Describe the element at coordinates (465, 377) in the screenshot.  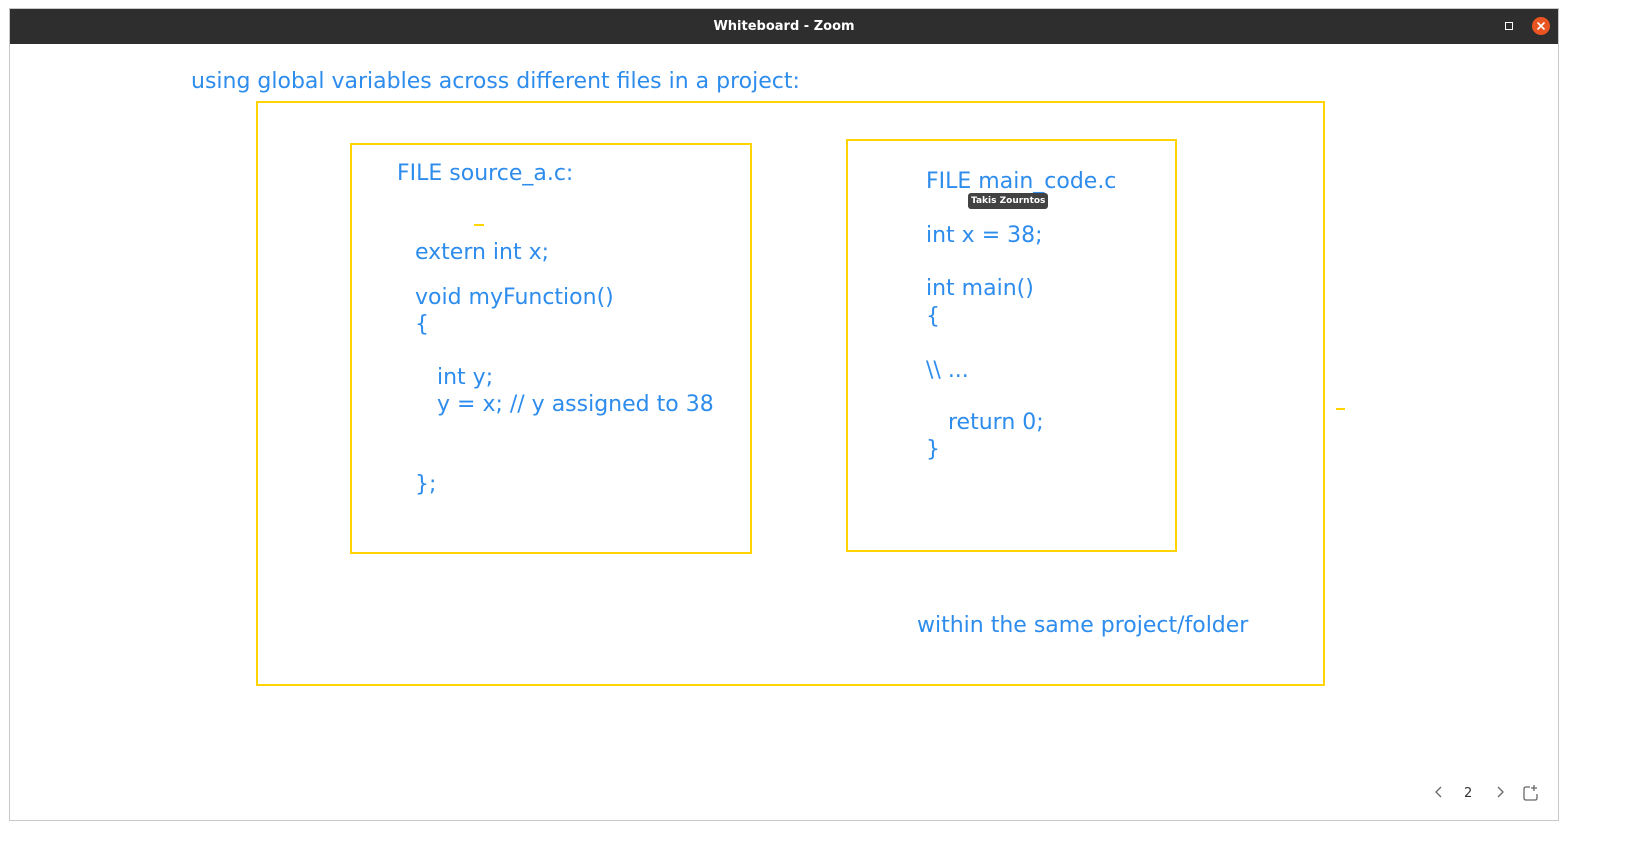
I see `file-a-line-4: int y;` at that location.